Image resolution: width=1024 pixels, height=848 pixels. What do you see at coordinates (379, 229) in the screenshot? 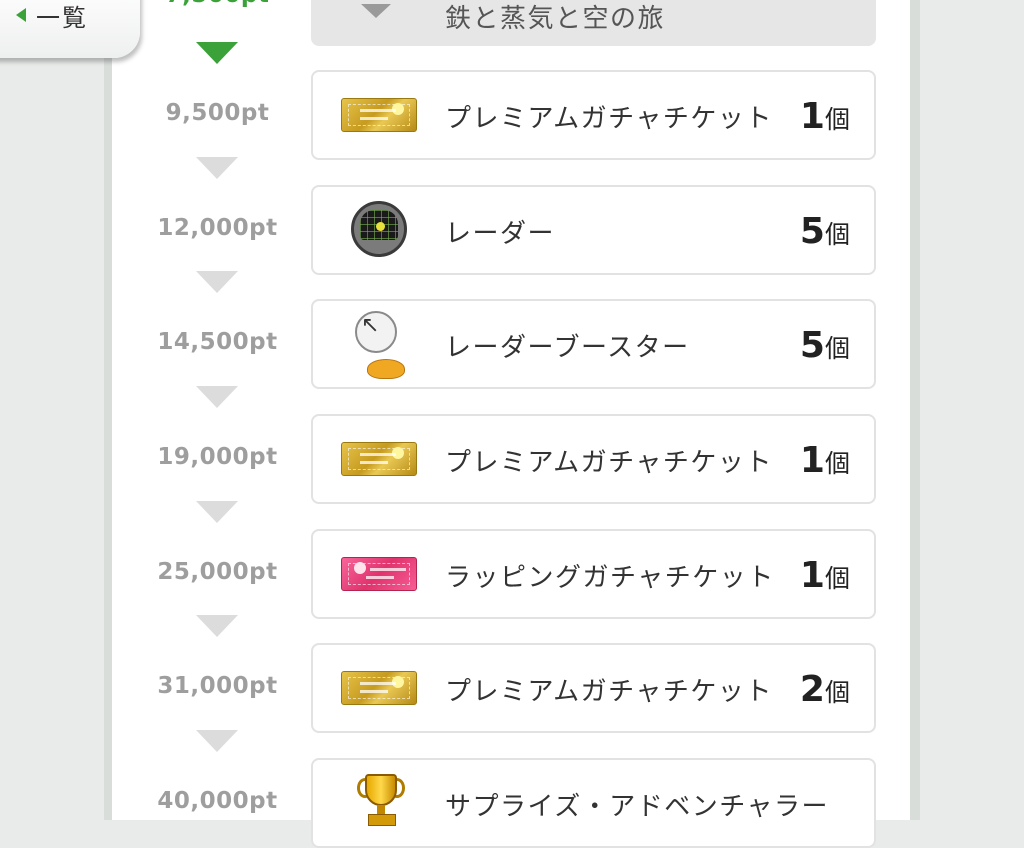
I see `radar-icon` at bounding box center [379, 229].